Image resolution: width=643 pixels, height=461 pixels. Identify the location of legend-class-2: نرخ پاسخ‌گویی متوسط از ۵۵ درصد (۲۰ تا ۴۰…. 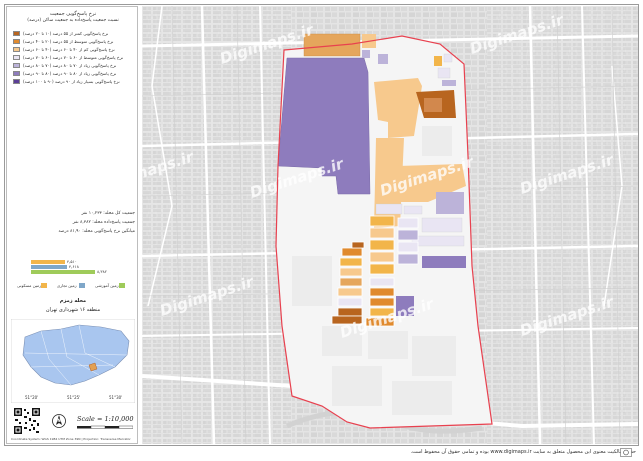
(74, 41).